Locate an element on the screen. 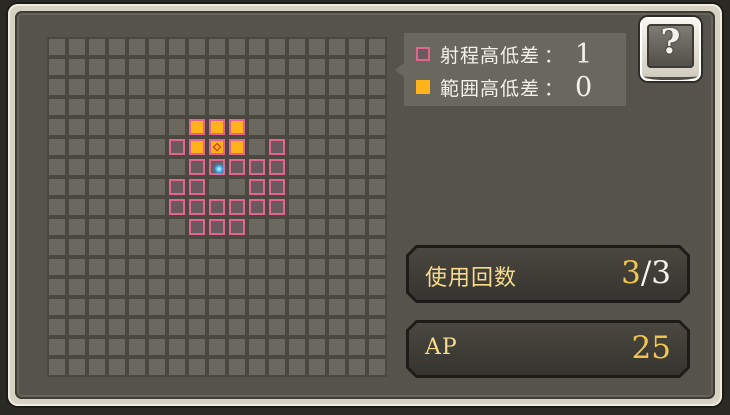  effect-area-tile is located at coordinates (197, 127).